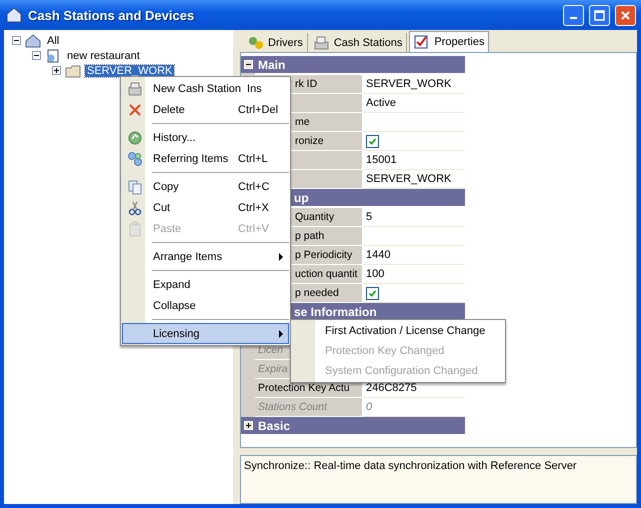  What do you see at coordinates (398, 331) in the screenshot?
I see `menu-item: First Activation / License Change` at bounding box center [398, 331].